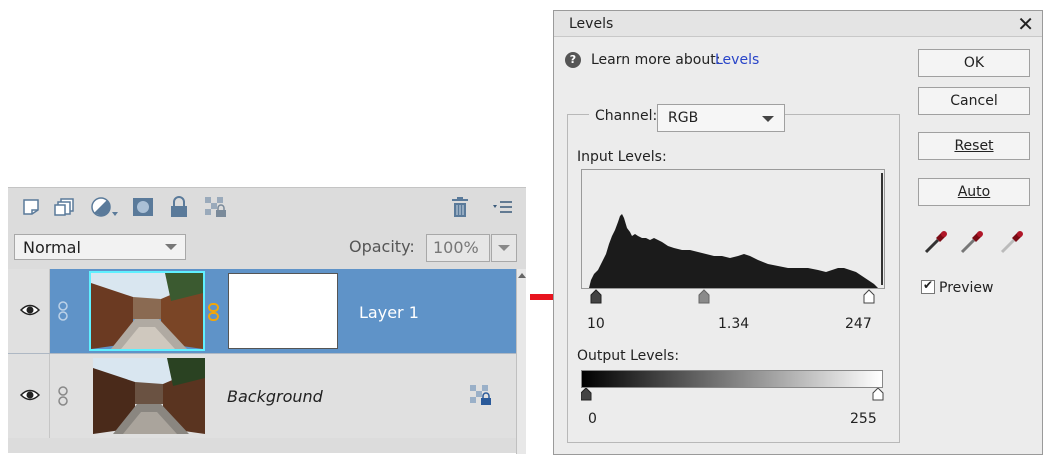 Image resolution: width=1056 pixels, height=473 pixels. I want to click on dialog-title: Levels, so click(591, 24).